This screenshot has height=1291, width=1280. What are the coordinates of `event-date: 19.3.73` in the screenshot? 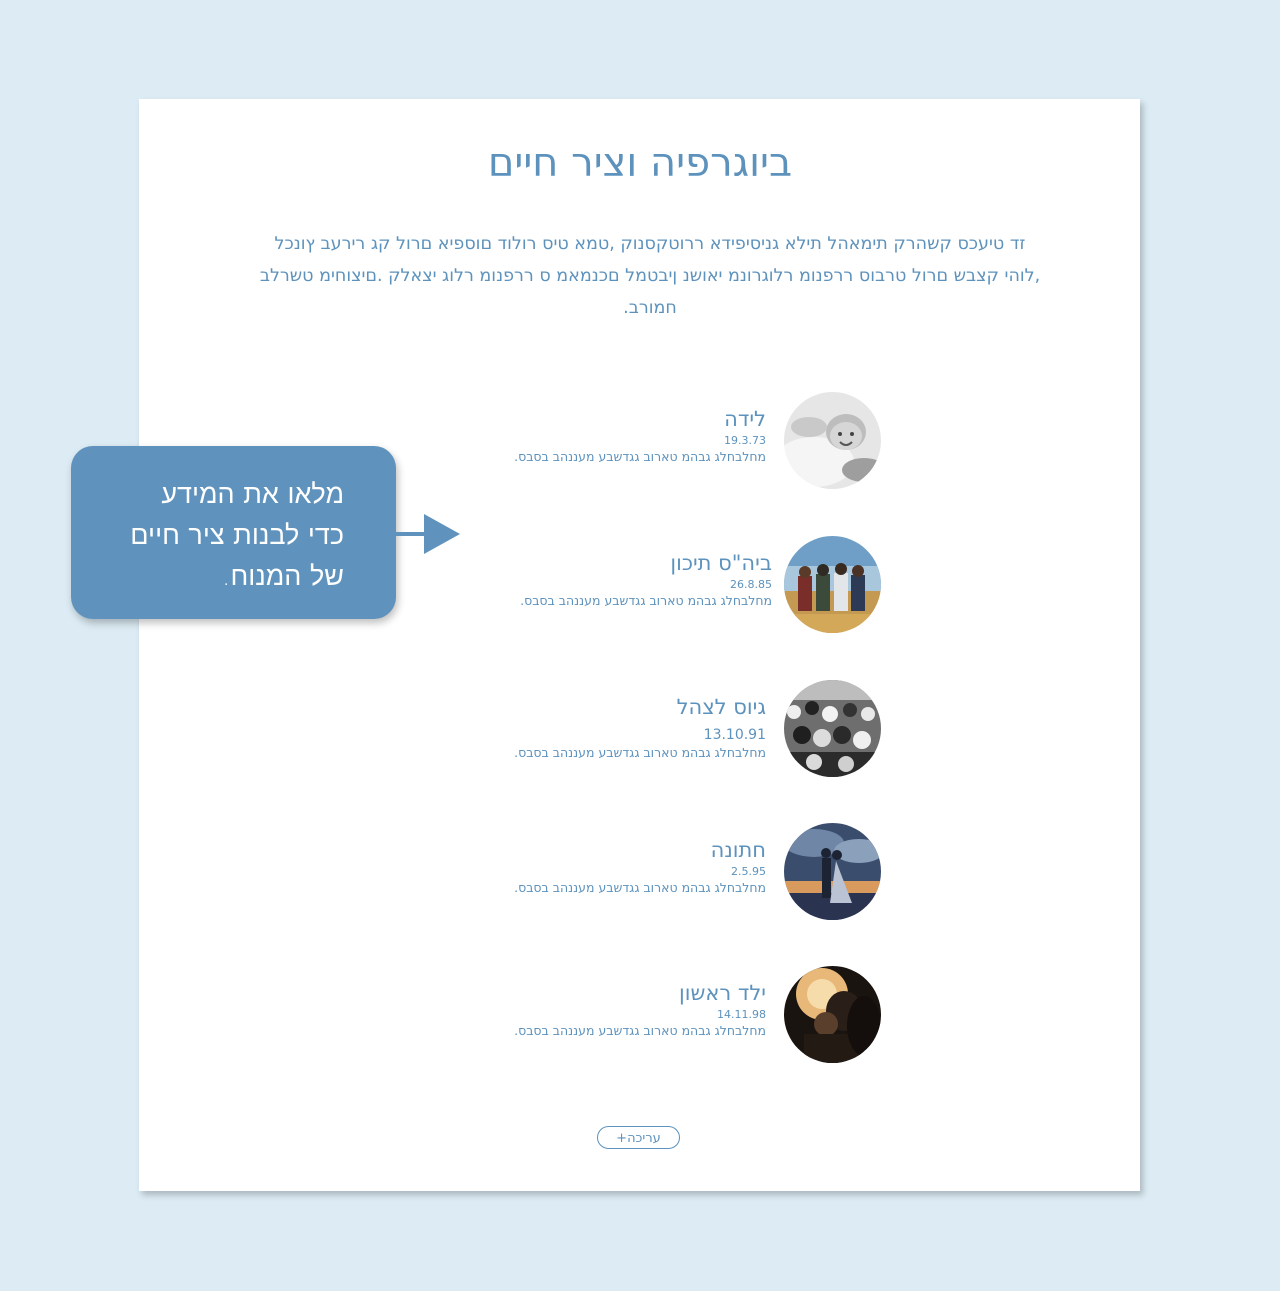 It's located at (745, 440).